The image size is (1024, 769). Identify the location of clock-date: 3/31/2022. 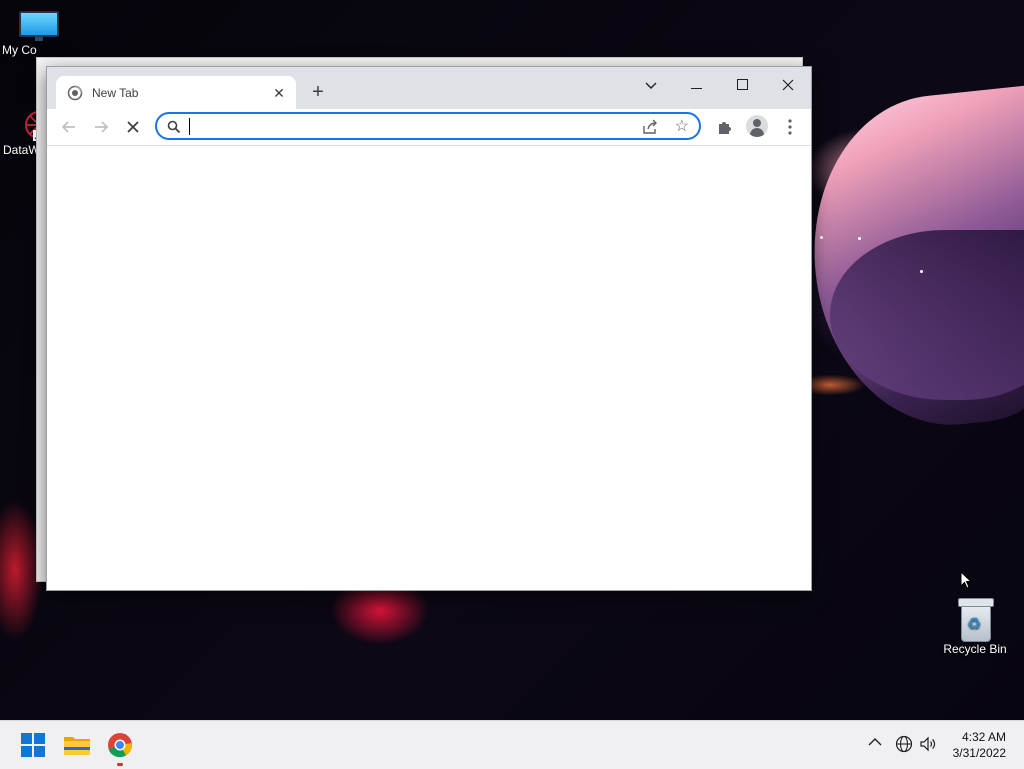
(979, 753).